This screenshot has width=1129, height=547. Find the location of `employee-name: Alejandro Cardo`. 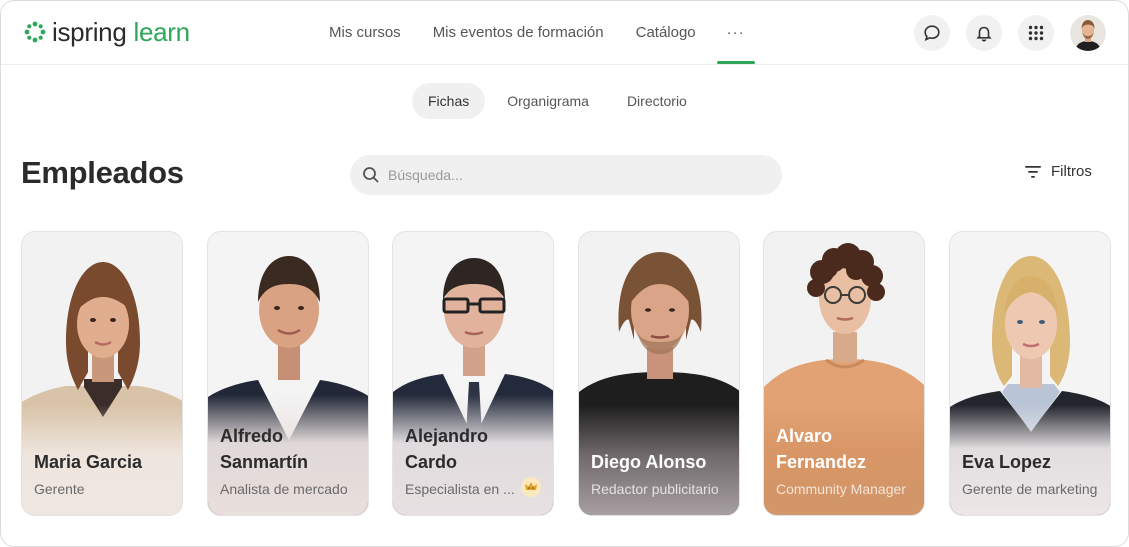

employee-name: Alejandro Cardo is located at coordinates (447, 449).